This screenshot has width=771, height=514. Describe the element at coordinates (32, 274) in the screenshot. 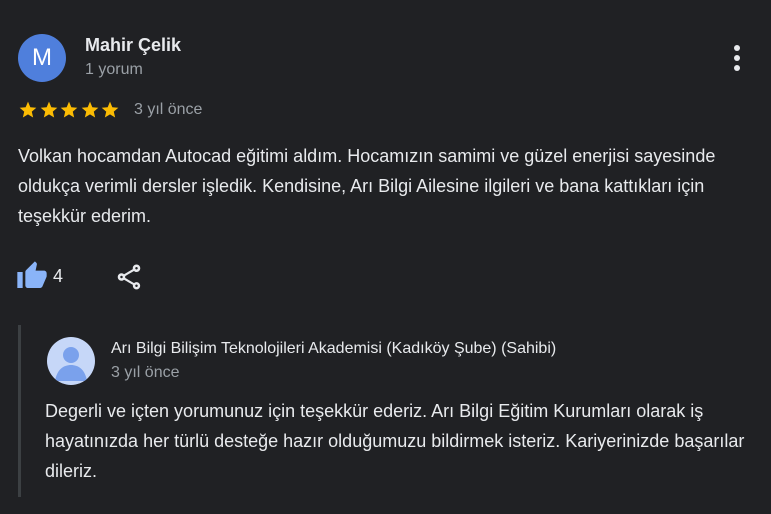

I see `thumb-up-icon` at that location.